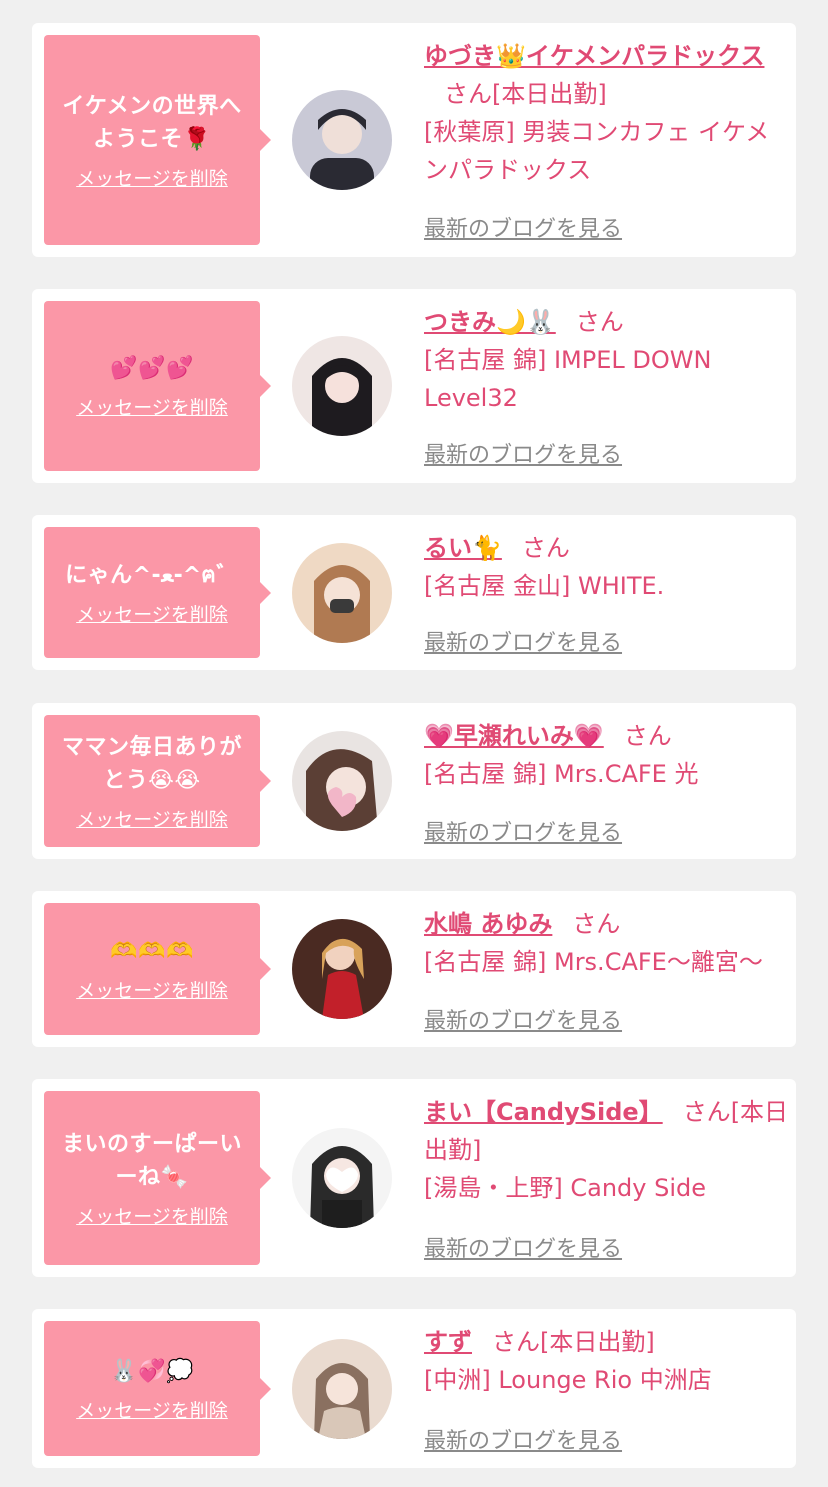 The width and height of the screenshot is (828, 1487). What do you see at coordinates (593, 962) in the screenshot?
I see `area-shop: [名古屋 錦] Mrs.CAFE〜離宮〜` at bounding box center [593, 962].